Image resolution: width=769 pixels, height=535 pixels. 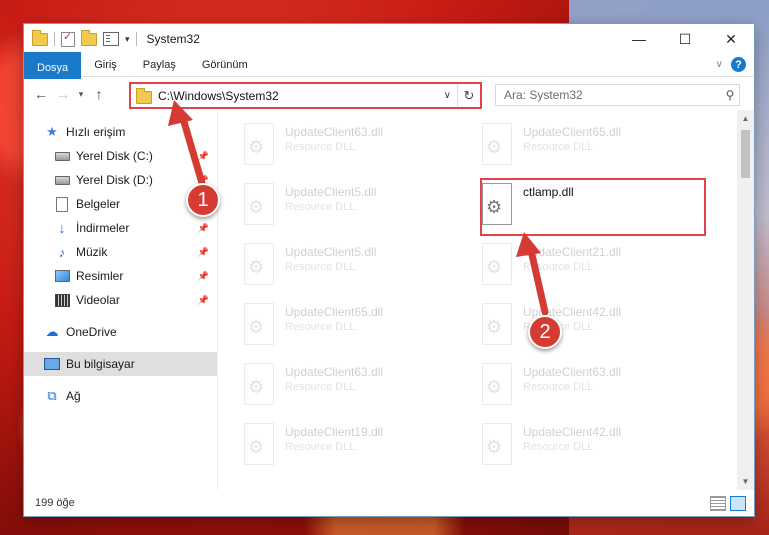 What do you see at coordinates (98, 204) in the screenshot?
I see `sidebar-item-label: Belgeler` at bounding box center [98, 204].